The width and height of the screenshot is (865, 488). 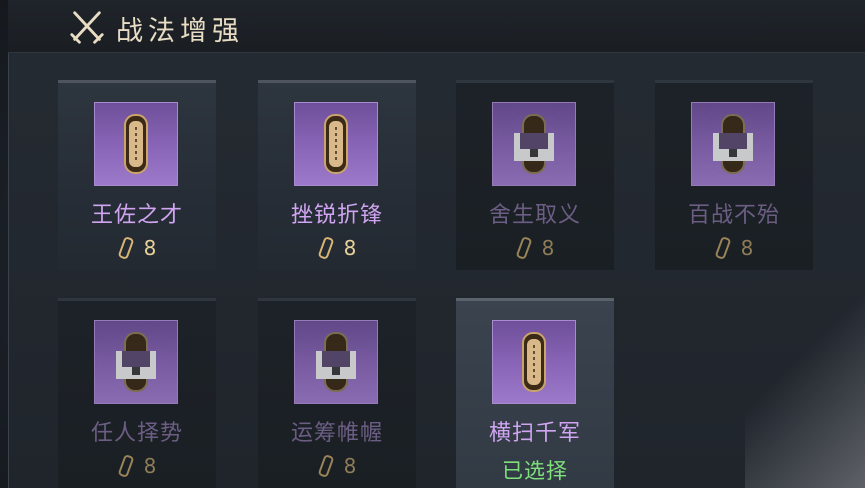 What do you see at coordinates (87, 27) in the screenshot?
I see `crossed-swords-icon` at bounding box center [87, 27].